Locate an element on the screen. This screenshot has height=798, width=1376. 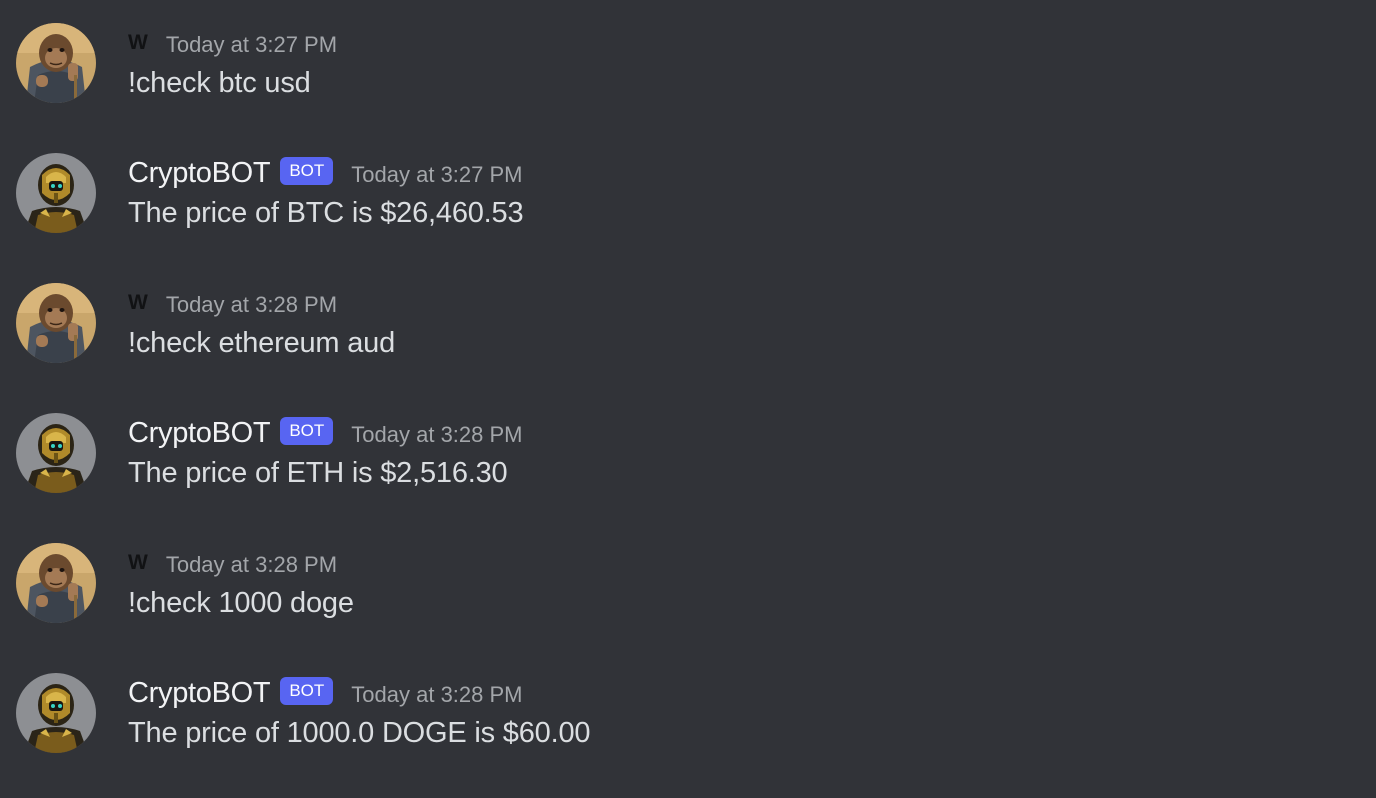
message-content: !check btc usd is located at coordinates (219, 83).